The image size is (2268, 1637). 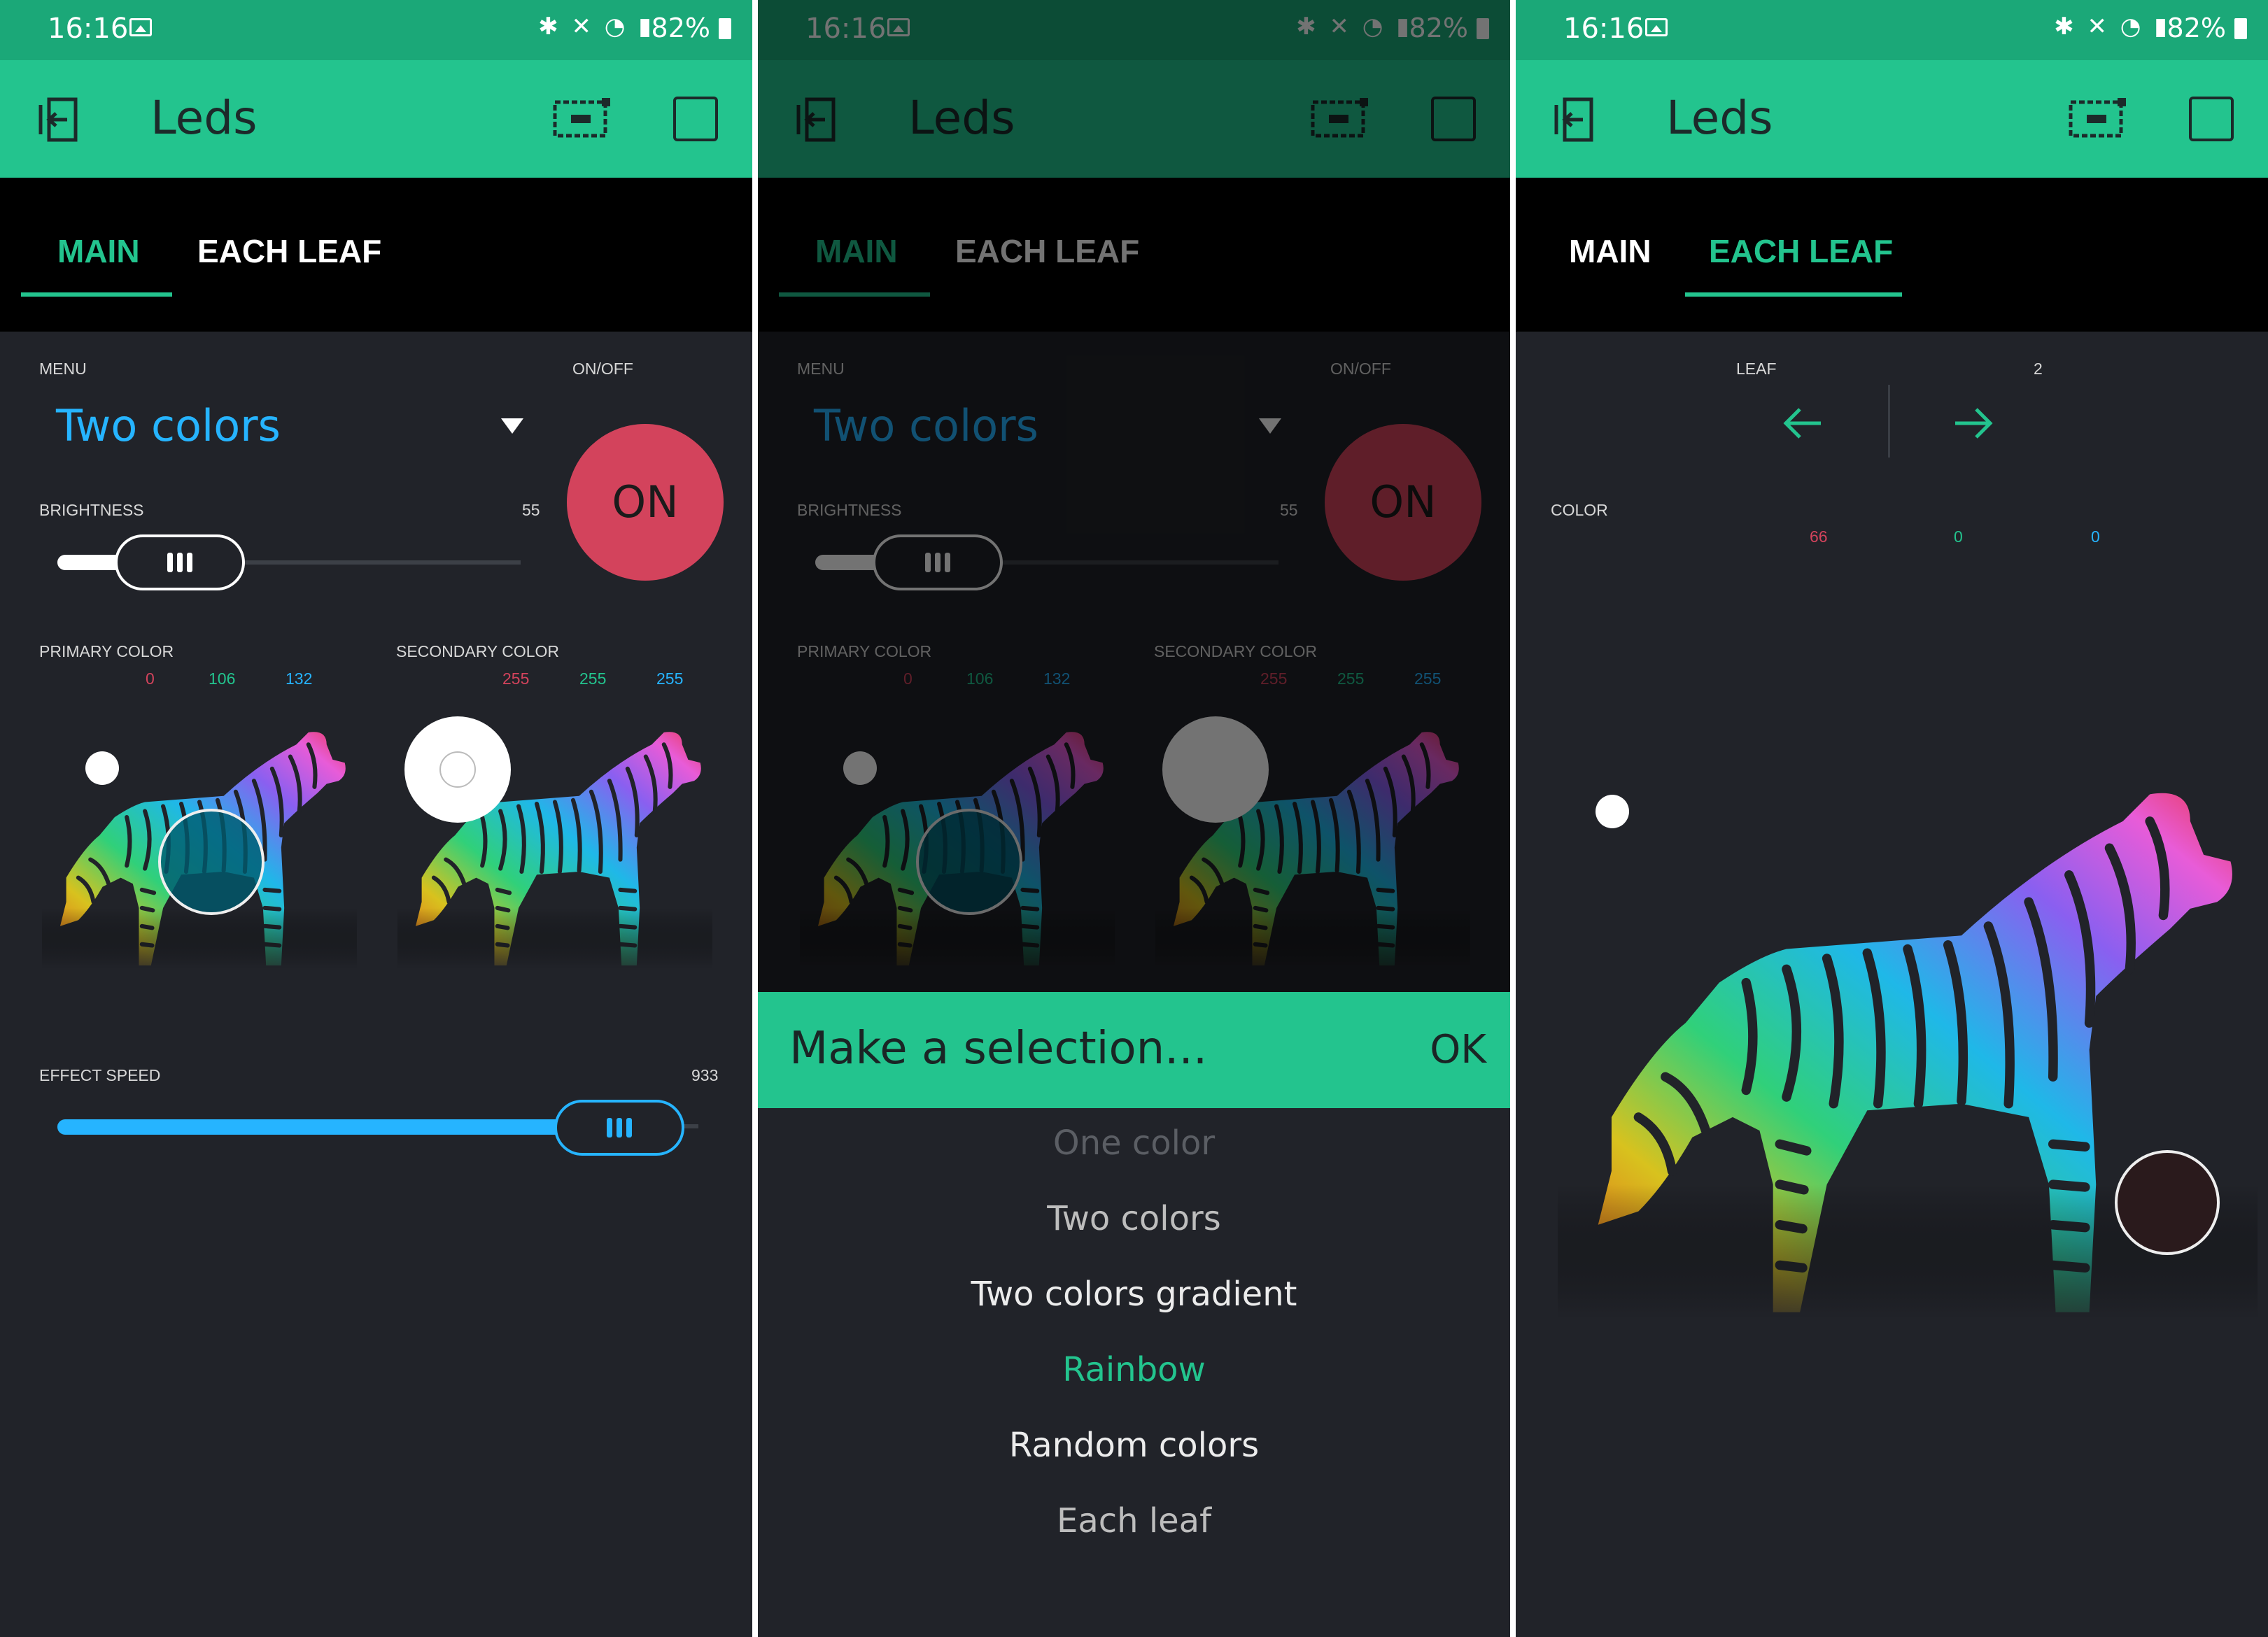 I want to click on primary-color-label: PRIMARY COLOR, so click(x=106, y=651).